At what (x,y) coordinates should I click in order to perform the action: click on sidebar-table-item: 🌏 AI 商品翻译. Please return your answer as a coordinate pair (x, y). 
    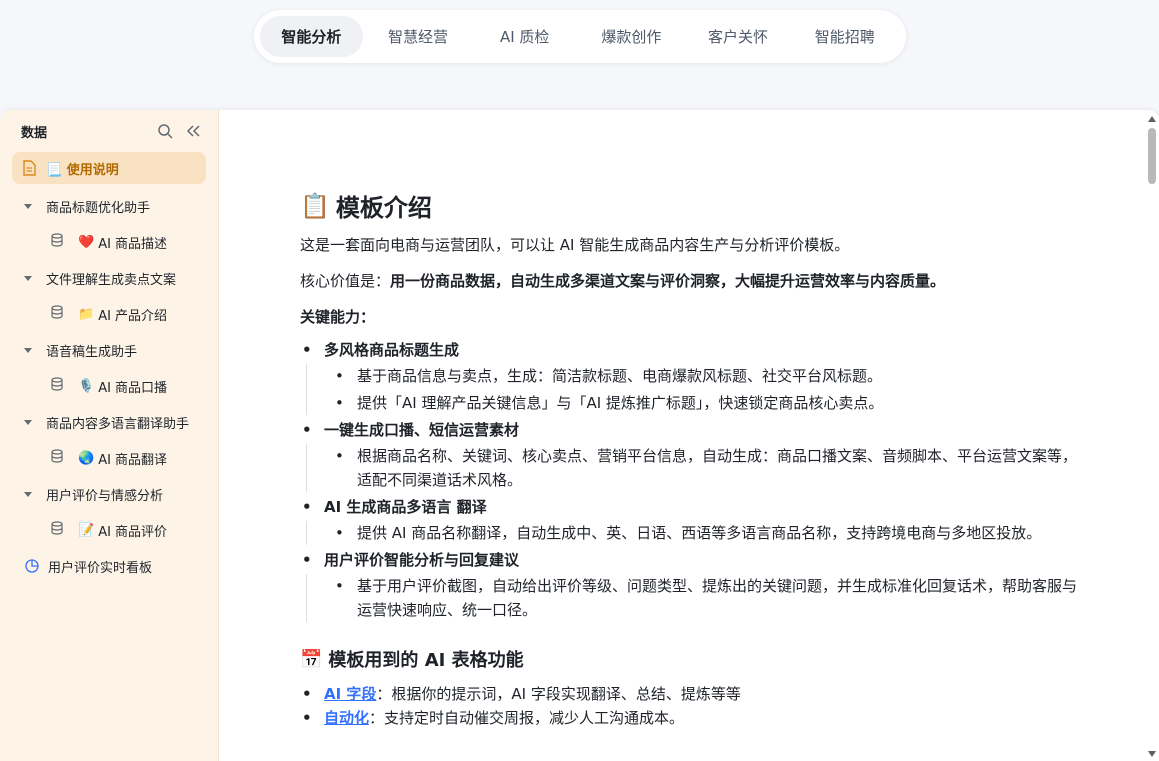
    Looking at the image, I should click on (109, 458).